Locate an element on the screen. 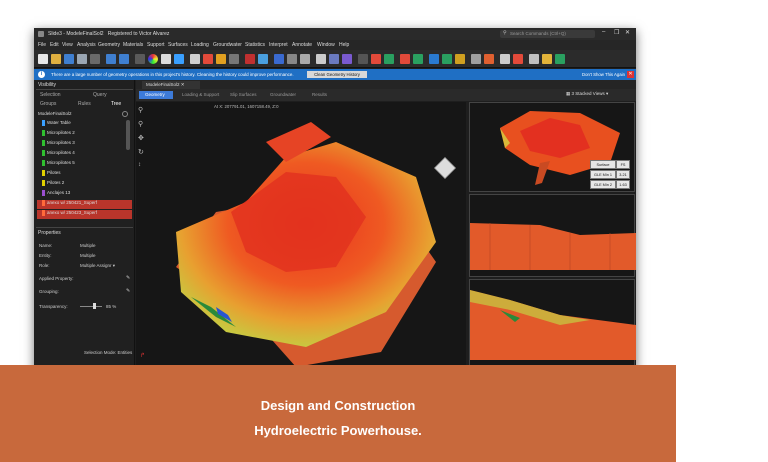  menu-materials: Materials is located at coordinates (133, 45).